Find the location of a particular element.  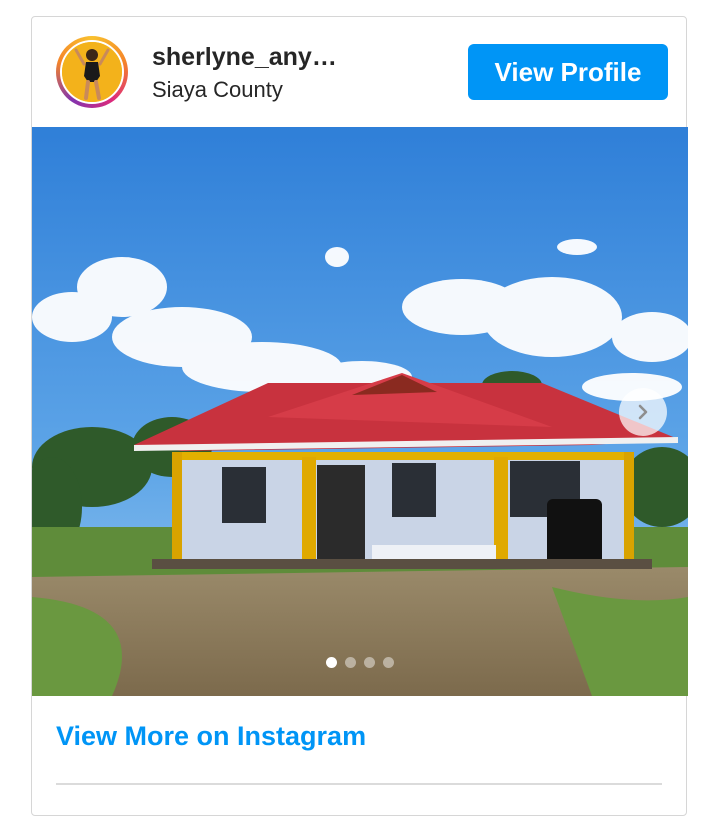

view-profile-button: View Profile is located at coordinates (568, 72).